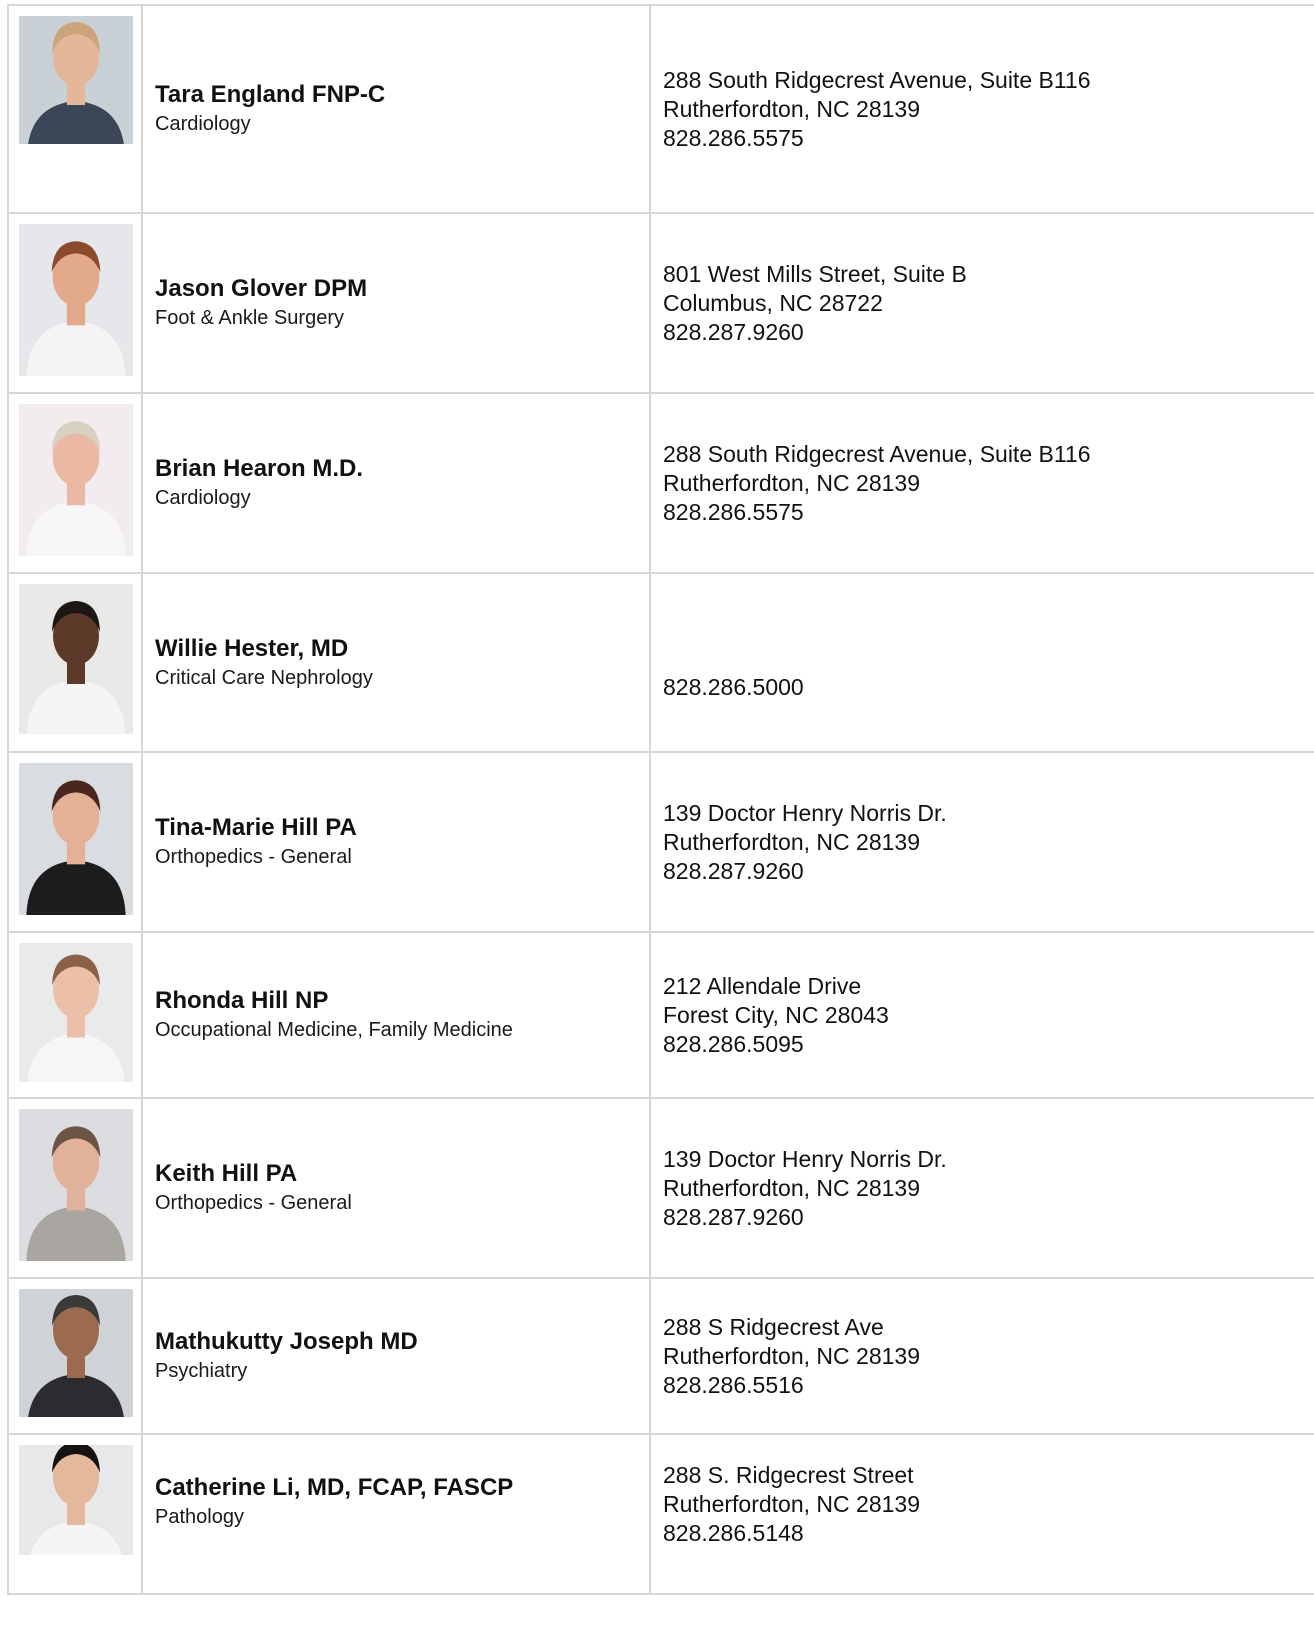  Describe the element at coordinates (402, 469) in the screenshot. I see `provider-name: Brian Hearon M.D.` at that location.